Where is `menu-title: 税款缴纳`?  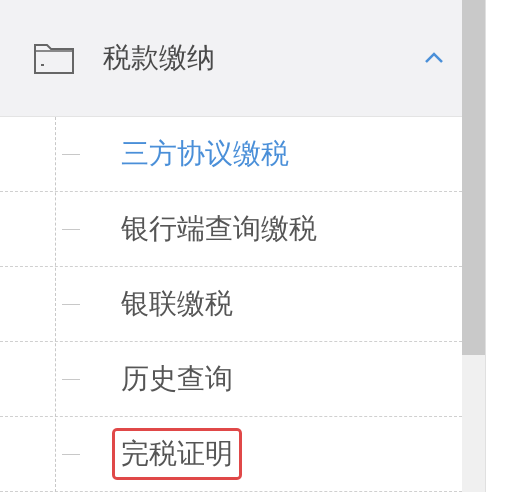
menu-title: 税款缴纳 is located at coordinates (159, 58).